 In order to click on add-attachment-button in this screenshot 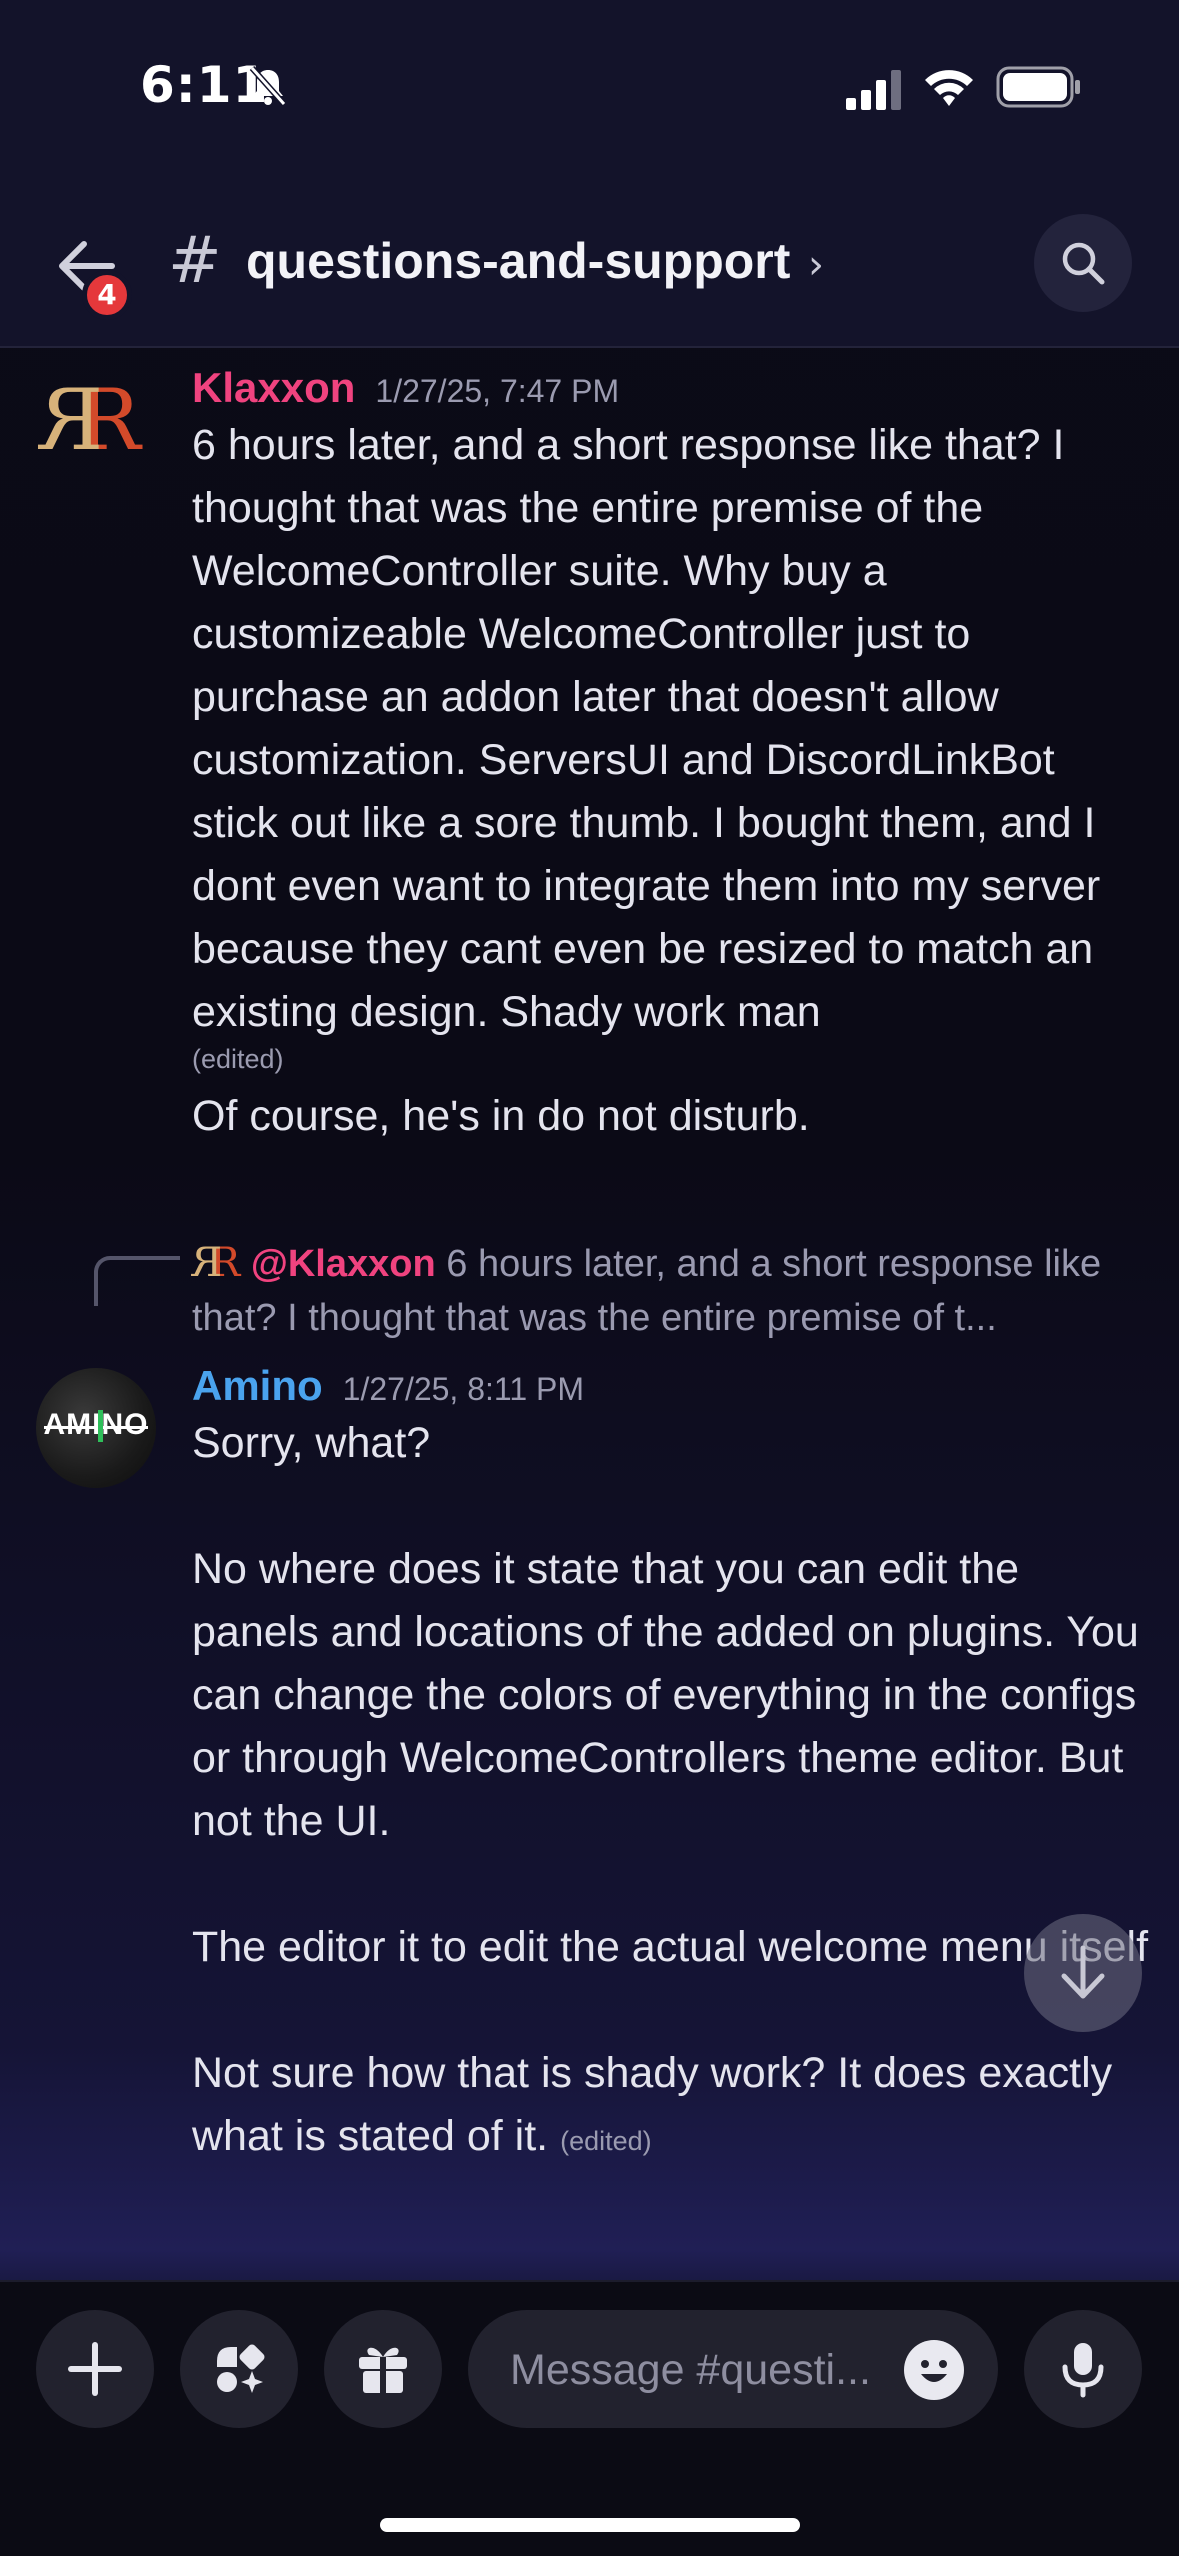, I will do `click(95, 2369)`.